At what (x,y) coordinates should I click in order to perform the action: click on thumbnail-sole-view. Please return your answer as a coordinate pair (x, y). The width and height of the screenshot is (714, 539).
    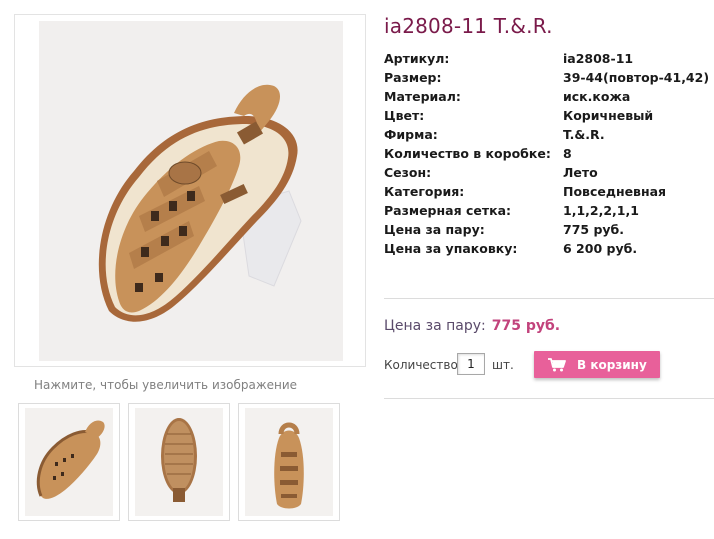
    Looking at the image, I should click on (179, 462).